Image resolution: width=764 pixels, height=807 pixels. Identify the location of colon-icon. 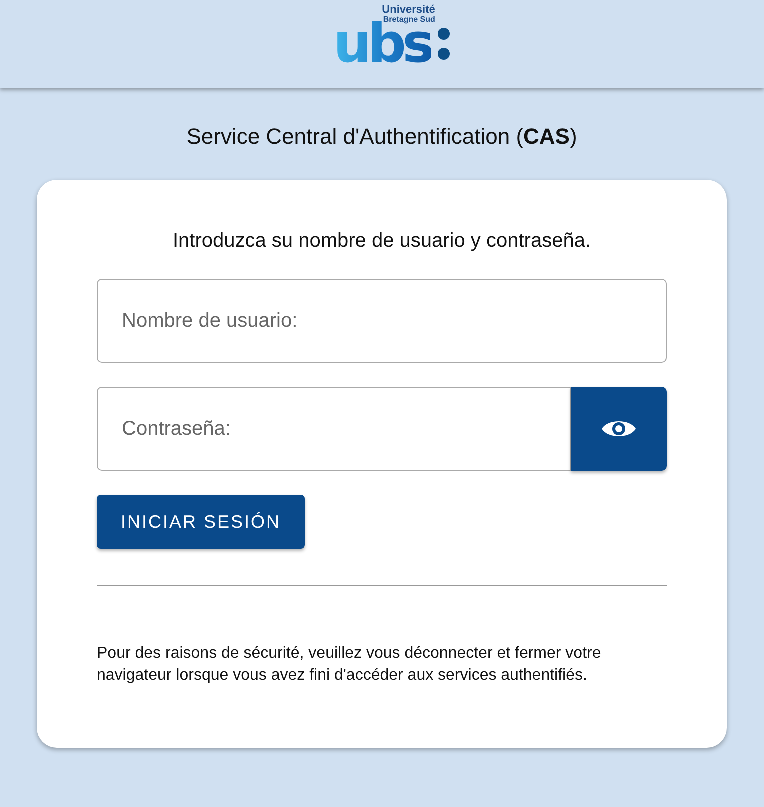
(443, 44).